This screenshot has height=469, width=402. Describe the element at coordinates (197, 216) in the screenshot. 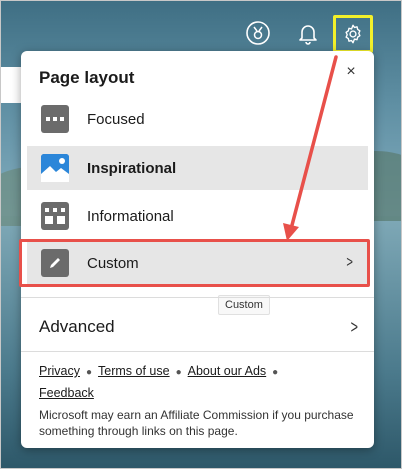

I see `layout-option-informational: Informational` at that location.